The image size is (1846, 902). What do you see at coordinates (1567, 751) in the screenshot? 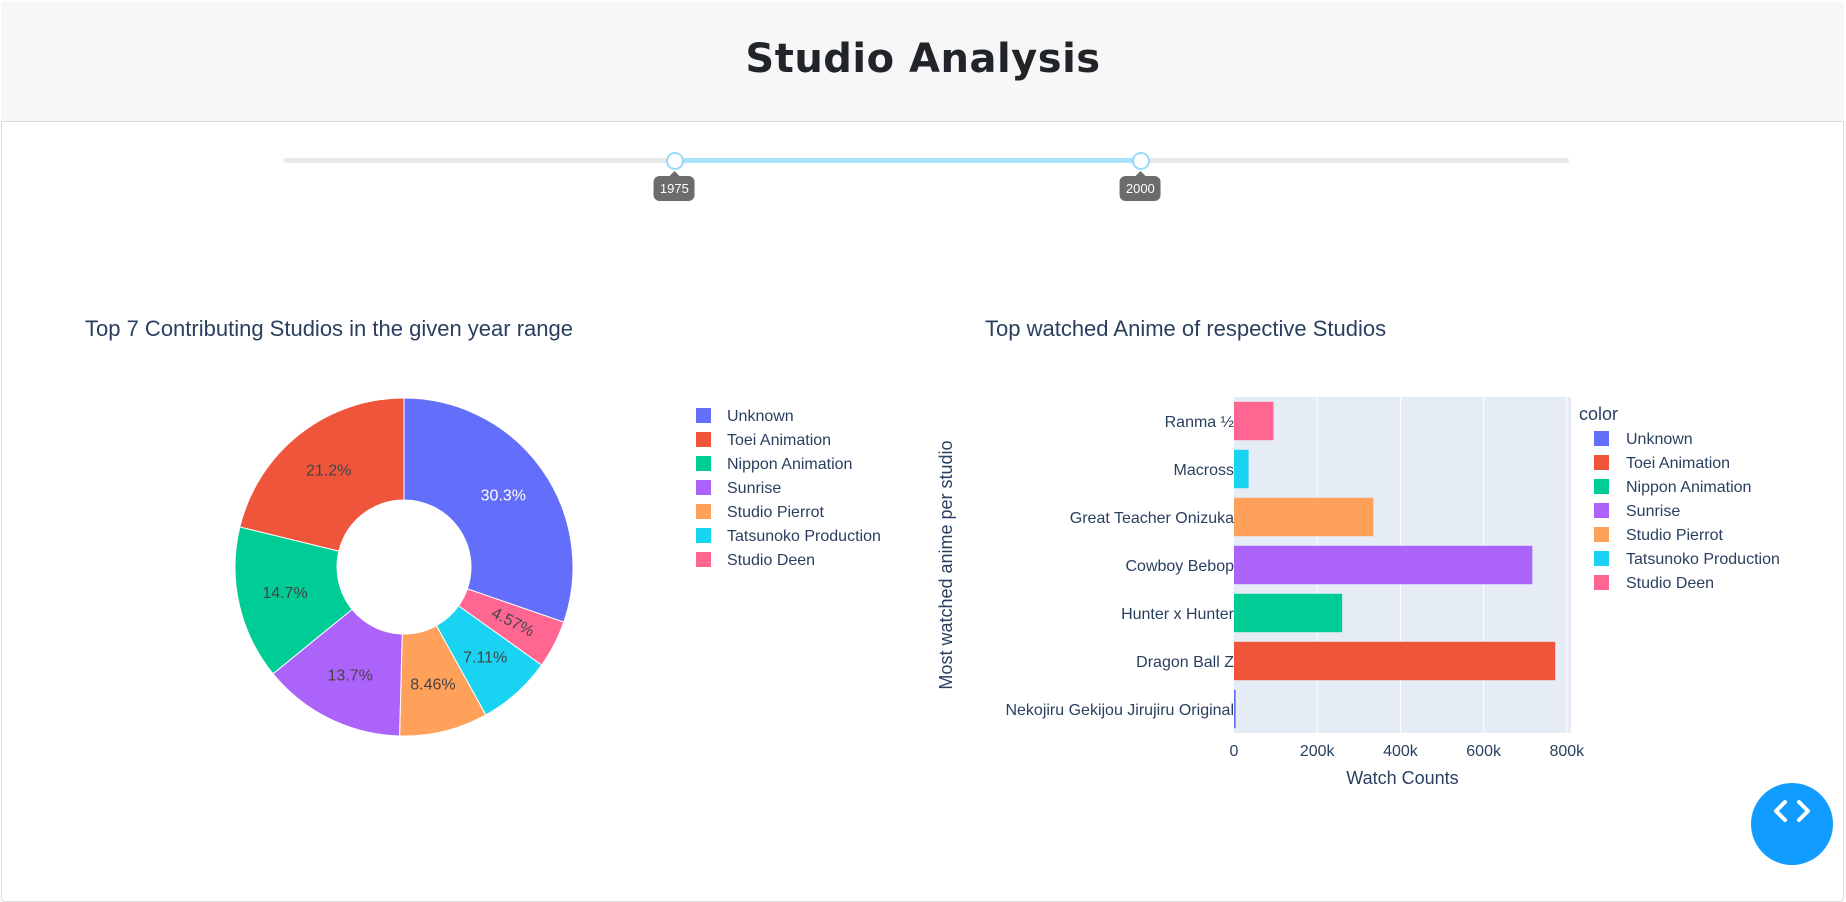
I see `x-tick-label: 800k` at bounding box center [1567, 751].